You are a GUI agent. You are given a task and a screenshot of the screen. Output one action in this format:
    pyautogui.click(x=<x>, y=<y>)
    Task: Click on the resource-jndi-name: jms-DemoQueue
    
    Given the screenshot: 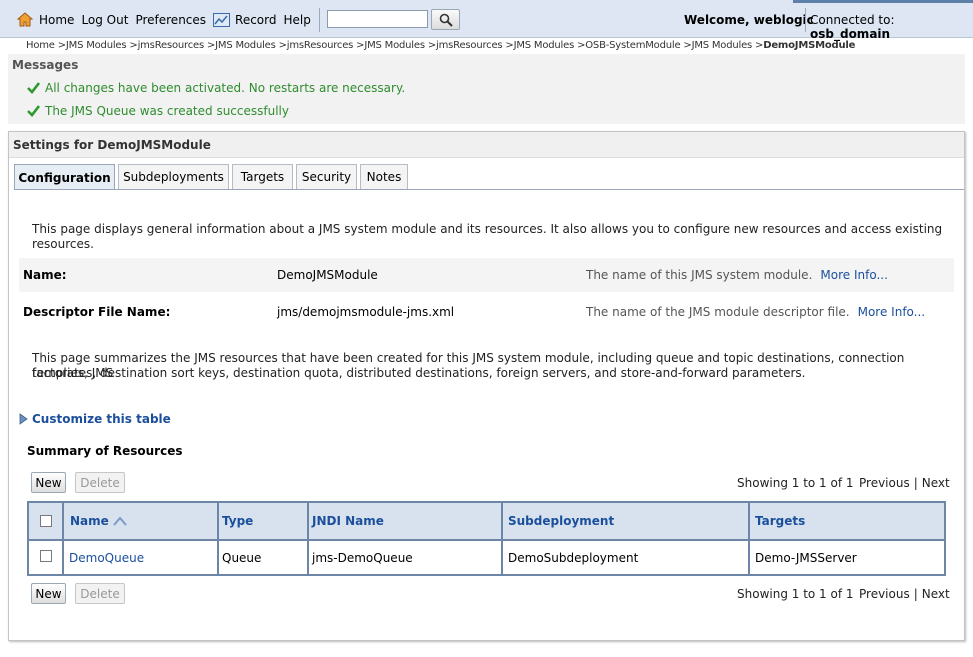 What is the action you would take?
    pyautogui.click(x=362, y=557)
    